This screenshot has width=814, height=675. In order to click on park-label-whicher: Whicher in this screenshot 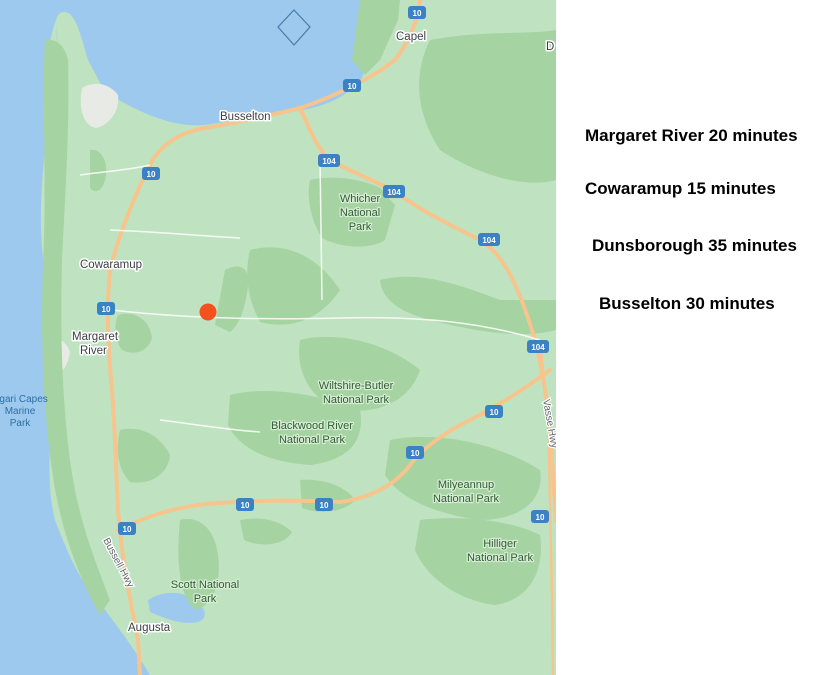, I will do `click(360, 199)`.